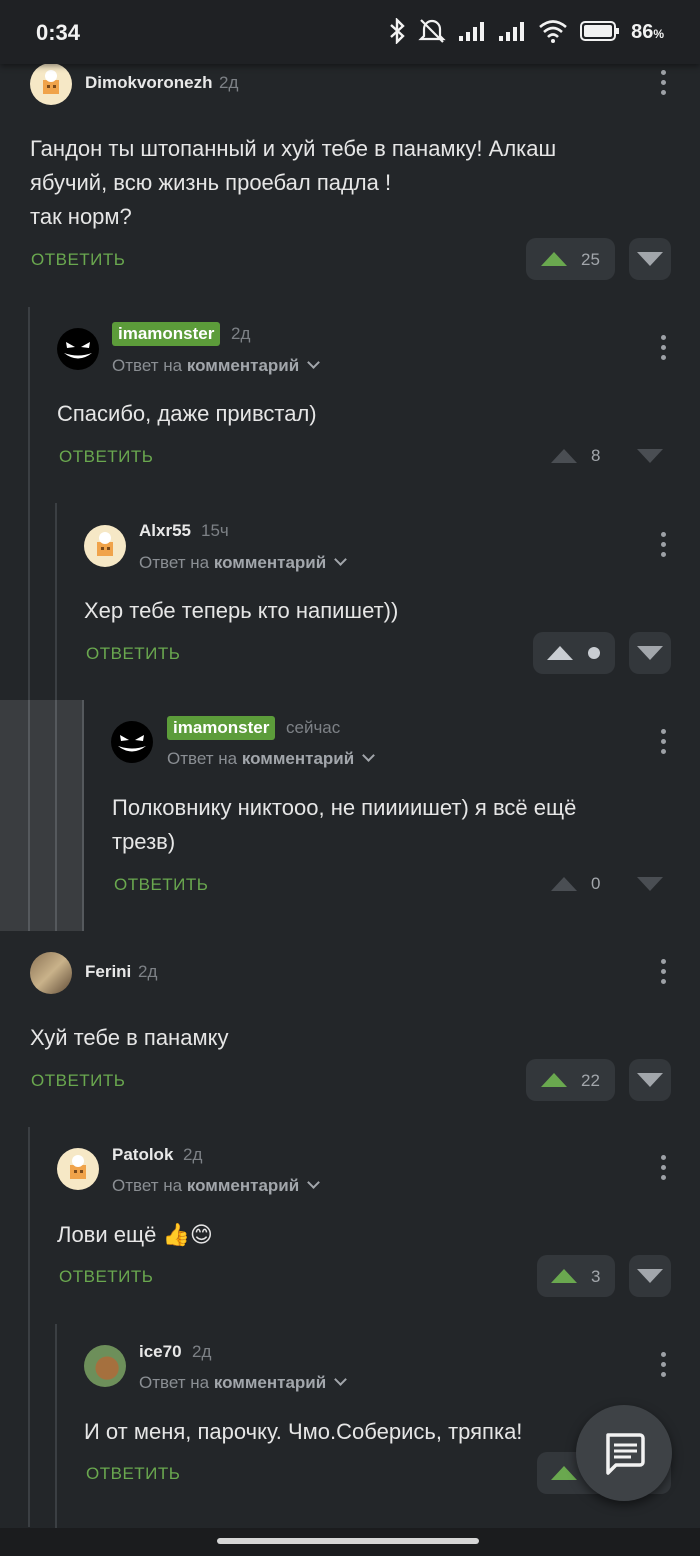  I want to click on navigation-bar, so click(350, 1542).